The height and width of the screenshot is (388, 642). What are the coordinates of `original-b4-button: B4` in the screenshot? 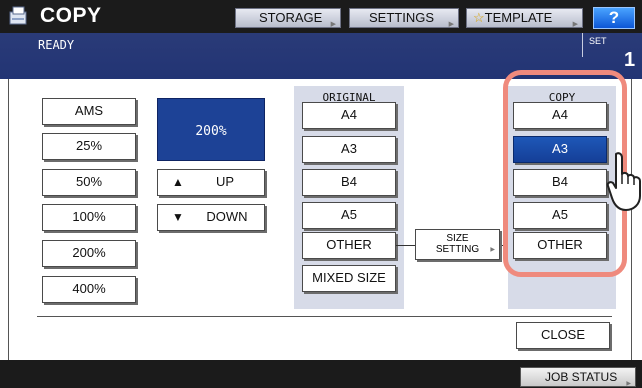 It's located at (349, 182).